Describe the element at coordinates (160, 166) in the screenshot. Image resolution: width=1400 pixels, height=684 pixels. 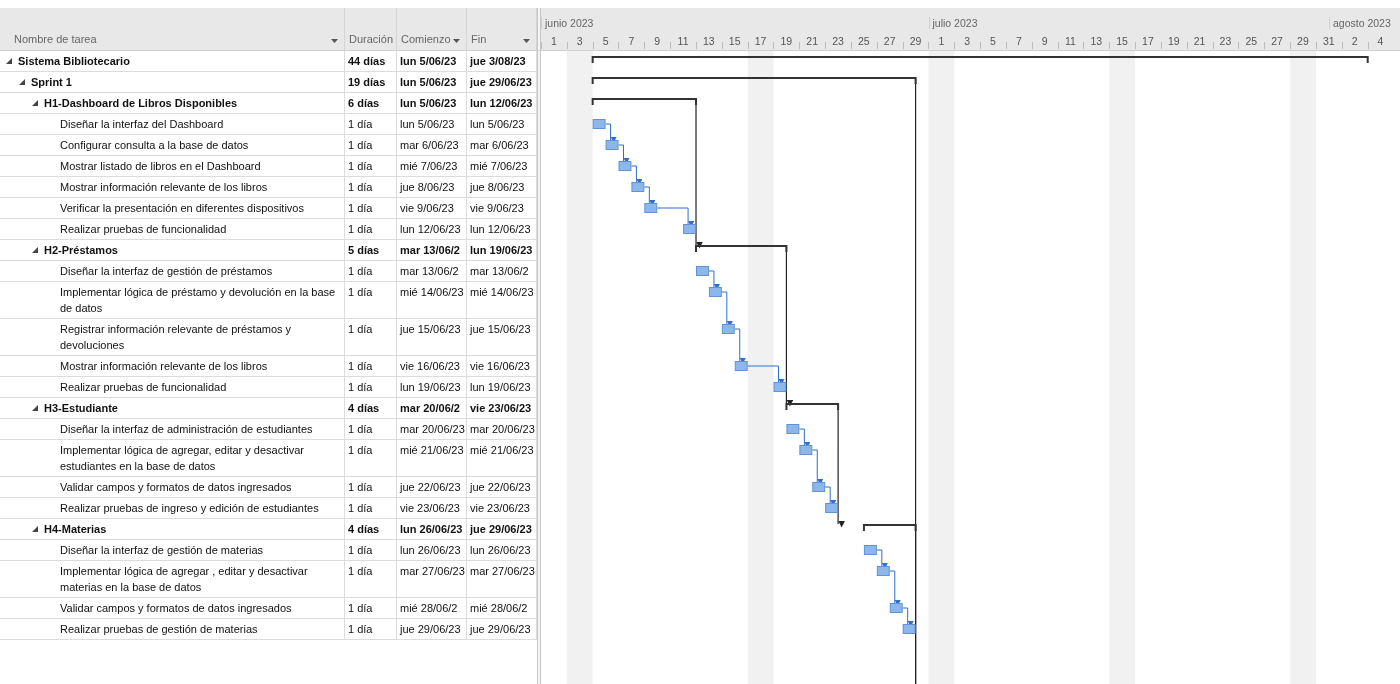
I see `task-name: Mostrar listado de libros en el Dashboard` at that location.